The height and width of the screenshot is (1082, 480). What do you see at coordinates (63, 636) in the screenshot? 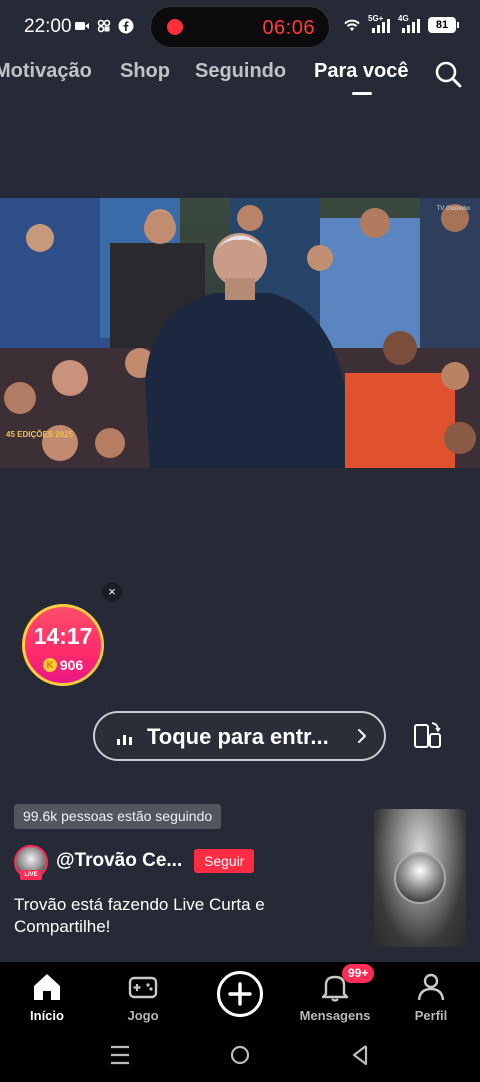
I see `timer-countdown: 14:17` at bounding box center [63, 636].